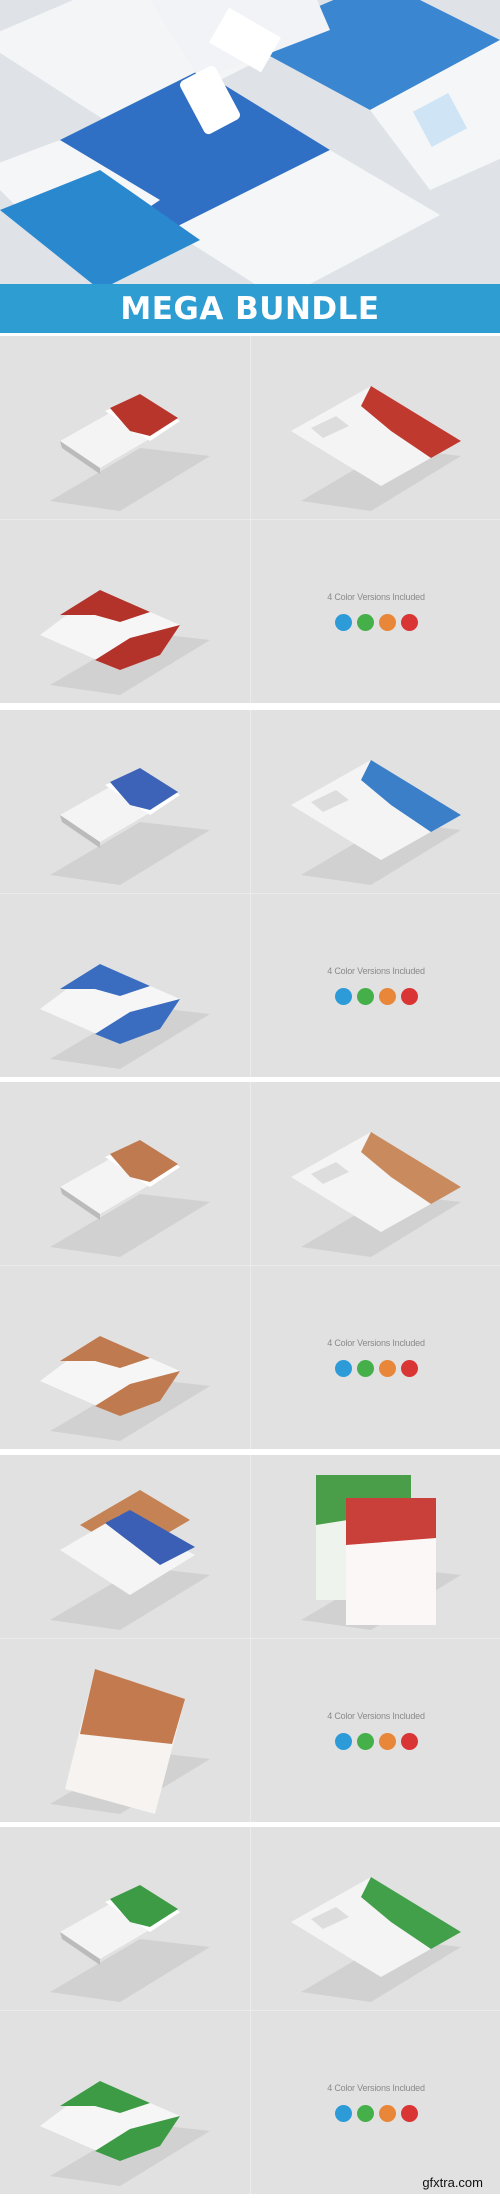 This screenshot has width=500, height=2198. I want to click on hero-mockup-image, so click(250, 142).